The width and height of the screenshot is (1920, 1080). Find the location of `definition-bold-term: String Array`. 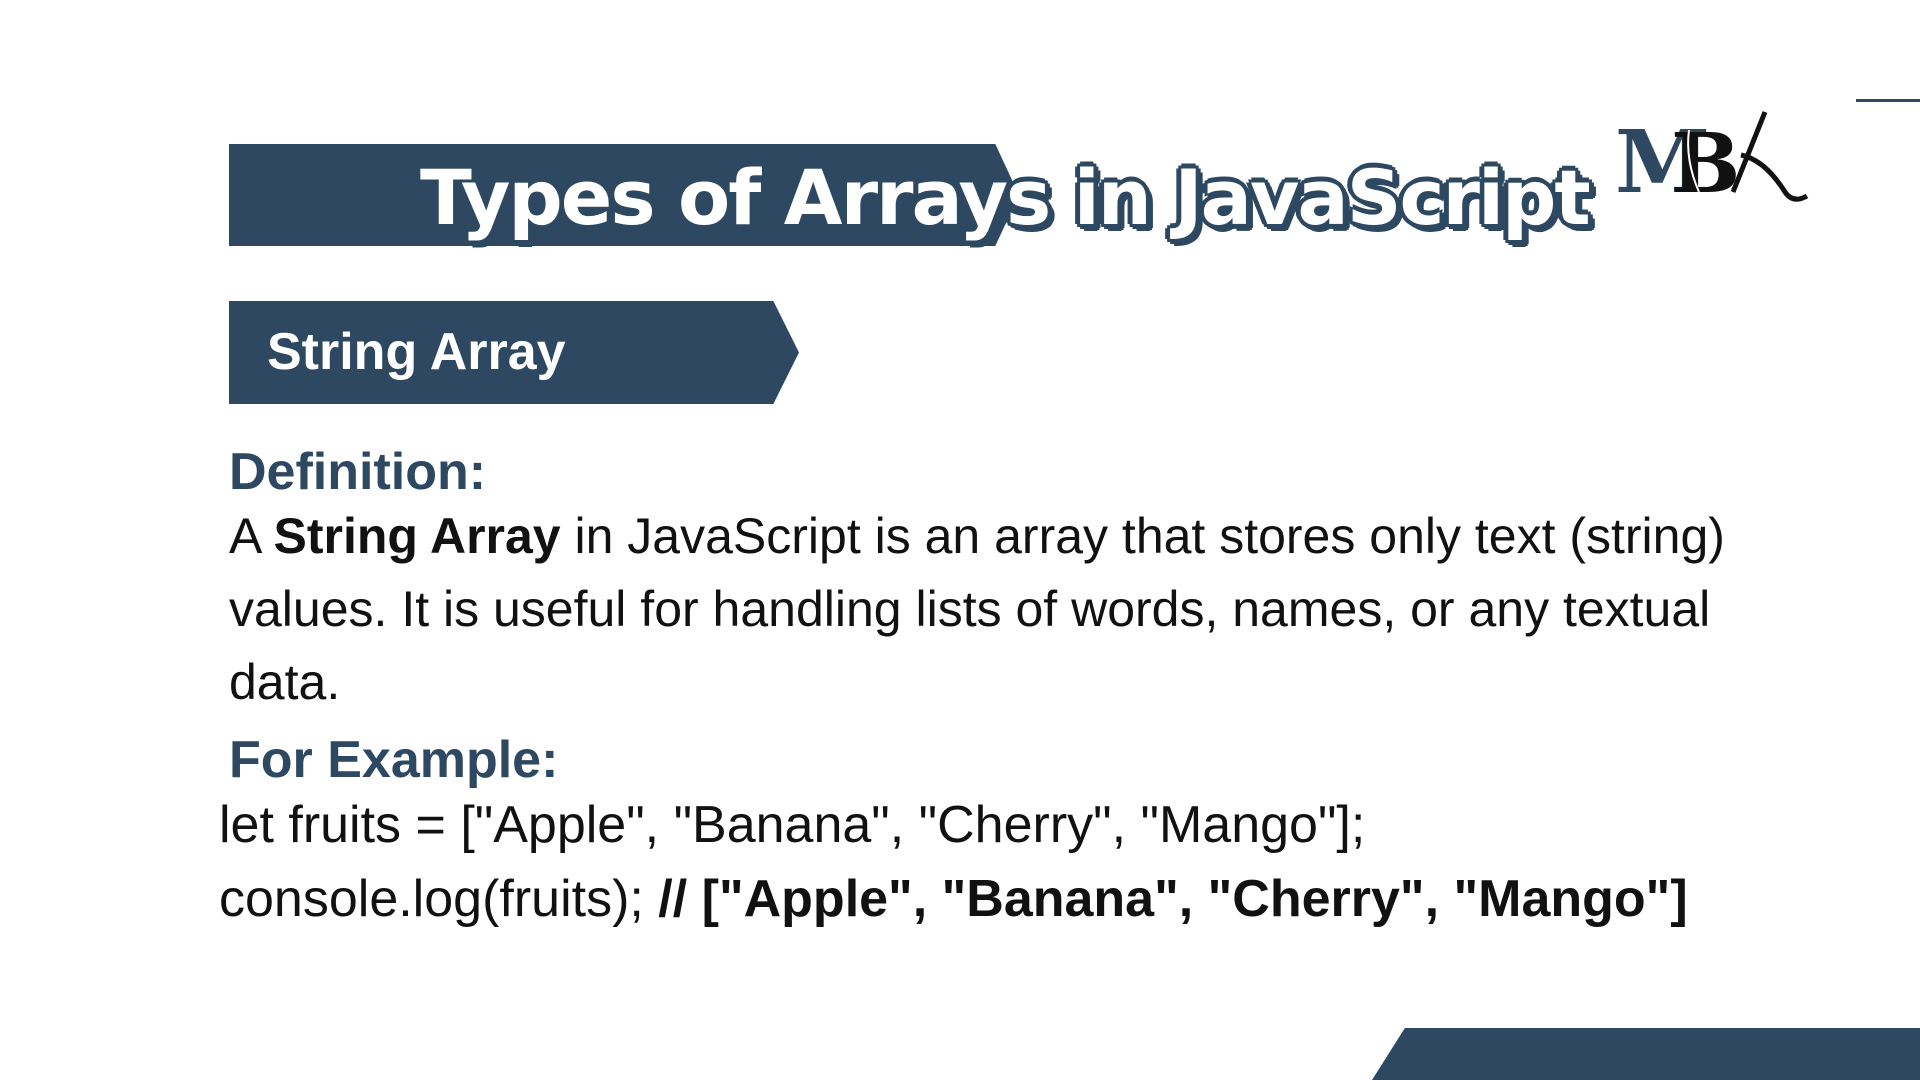

definition-bold-term: String Array is located at coordinates (417, 536).